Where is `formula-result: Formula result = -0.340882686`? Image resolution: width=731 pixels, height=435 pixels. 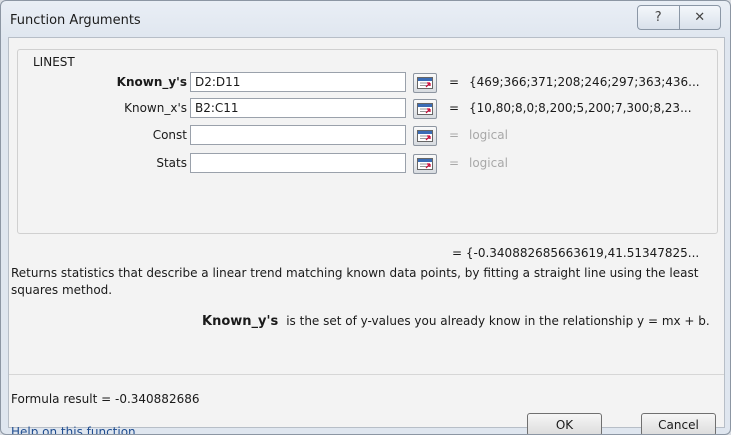 formula-result: Formula result = -0.340882686 is located at coordinates (105, 399).